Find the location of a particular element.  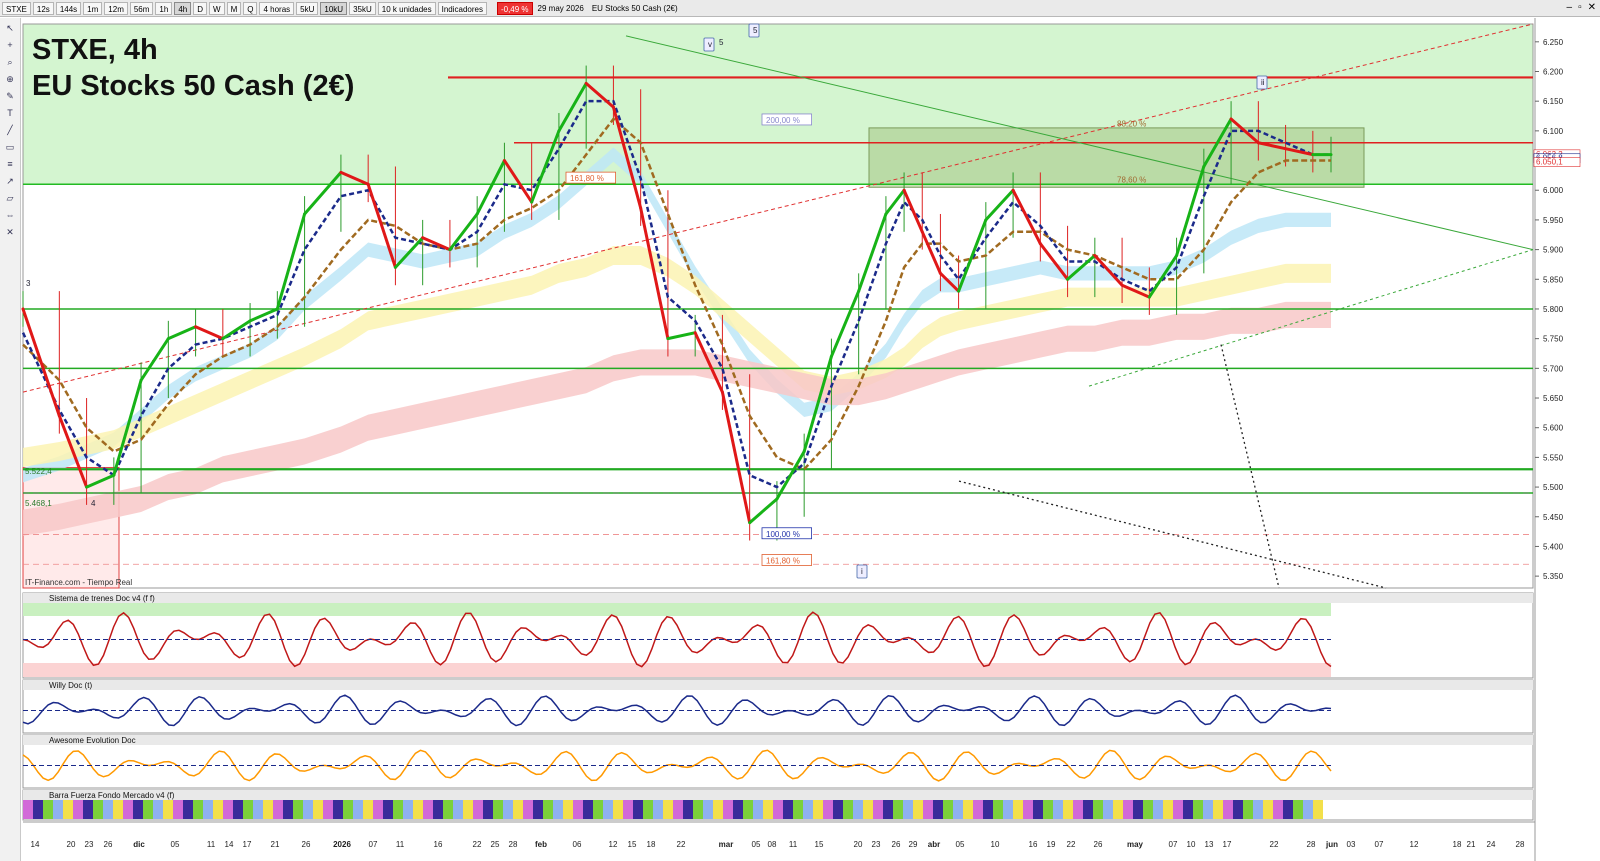

fib-label-78: 78,60 % is located at coordinates (1131, 180).